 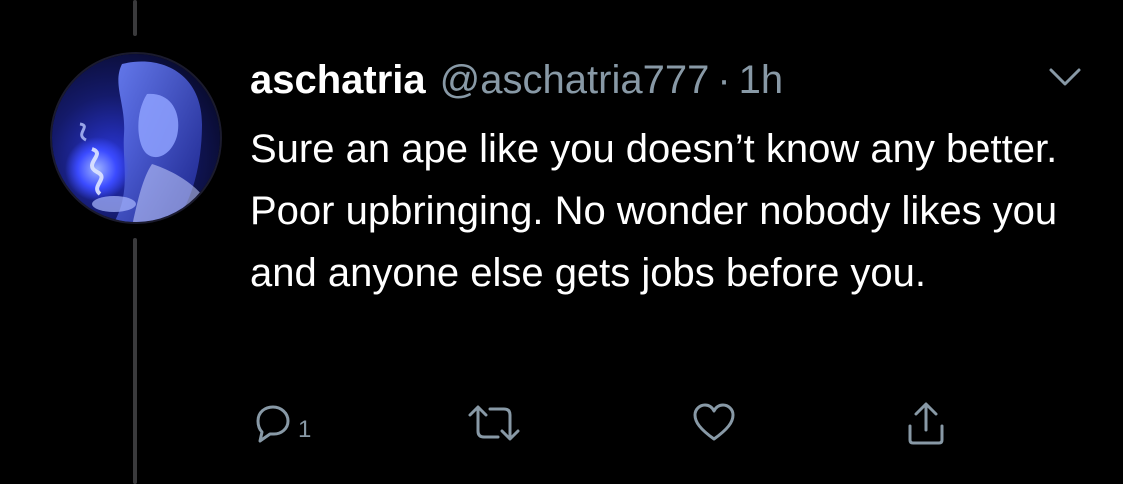 I want to click on thread-line-top, so click(x=135, y=18).